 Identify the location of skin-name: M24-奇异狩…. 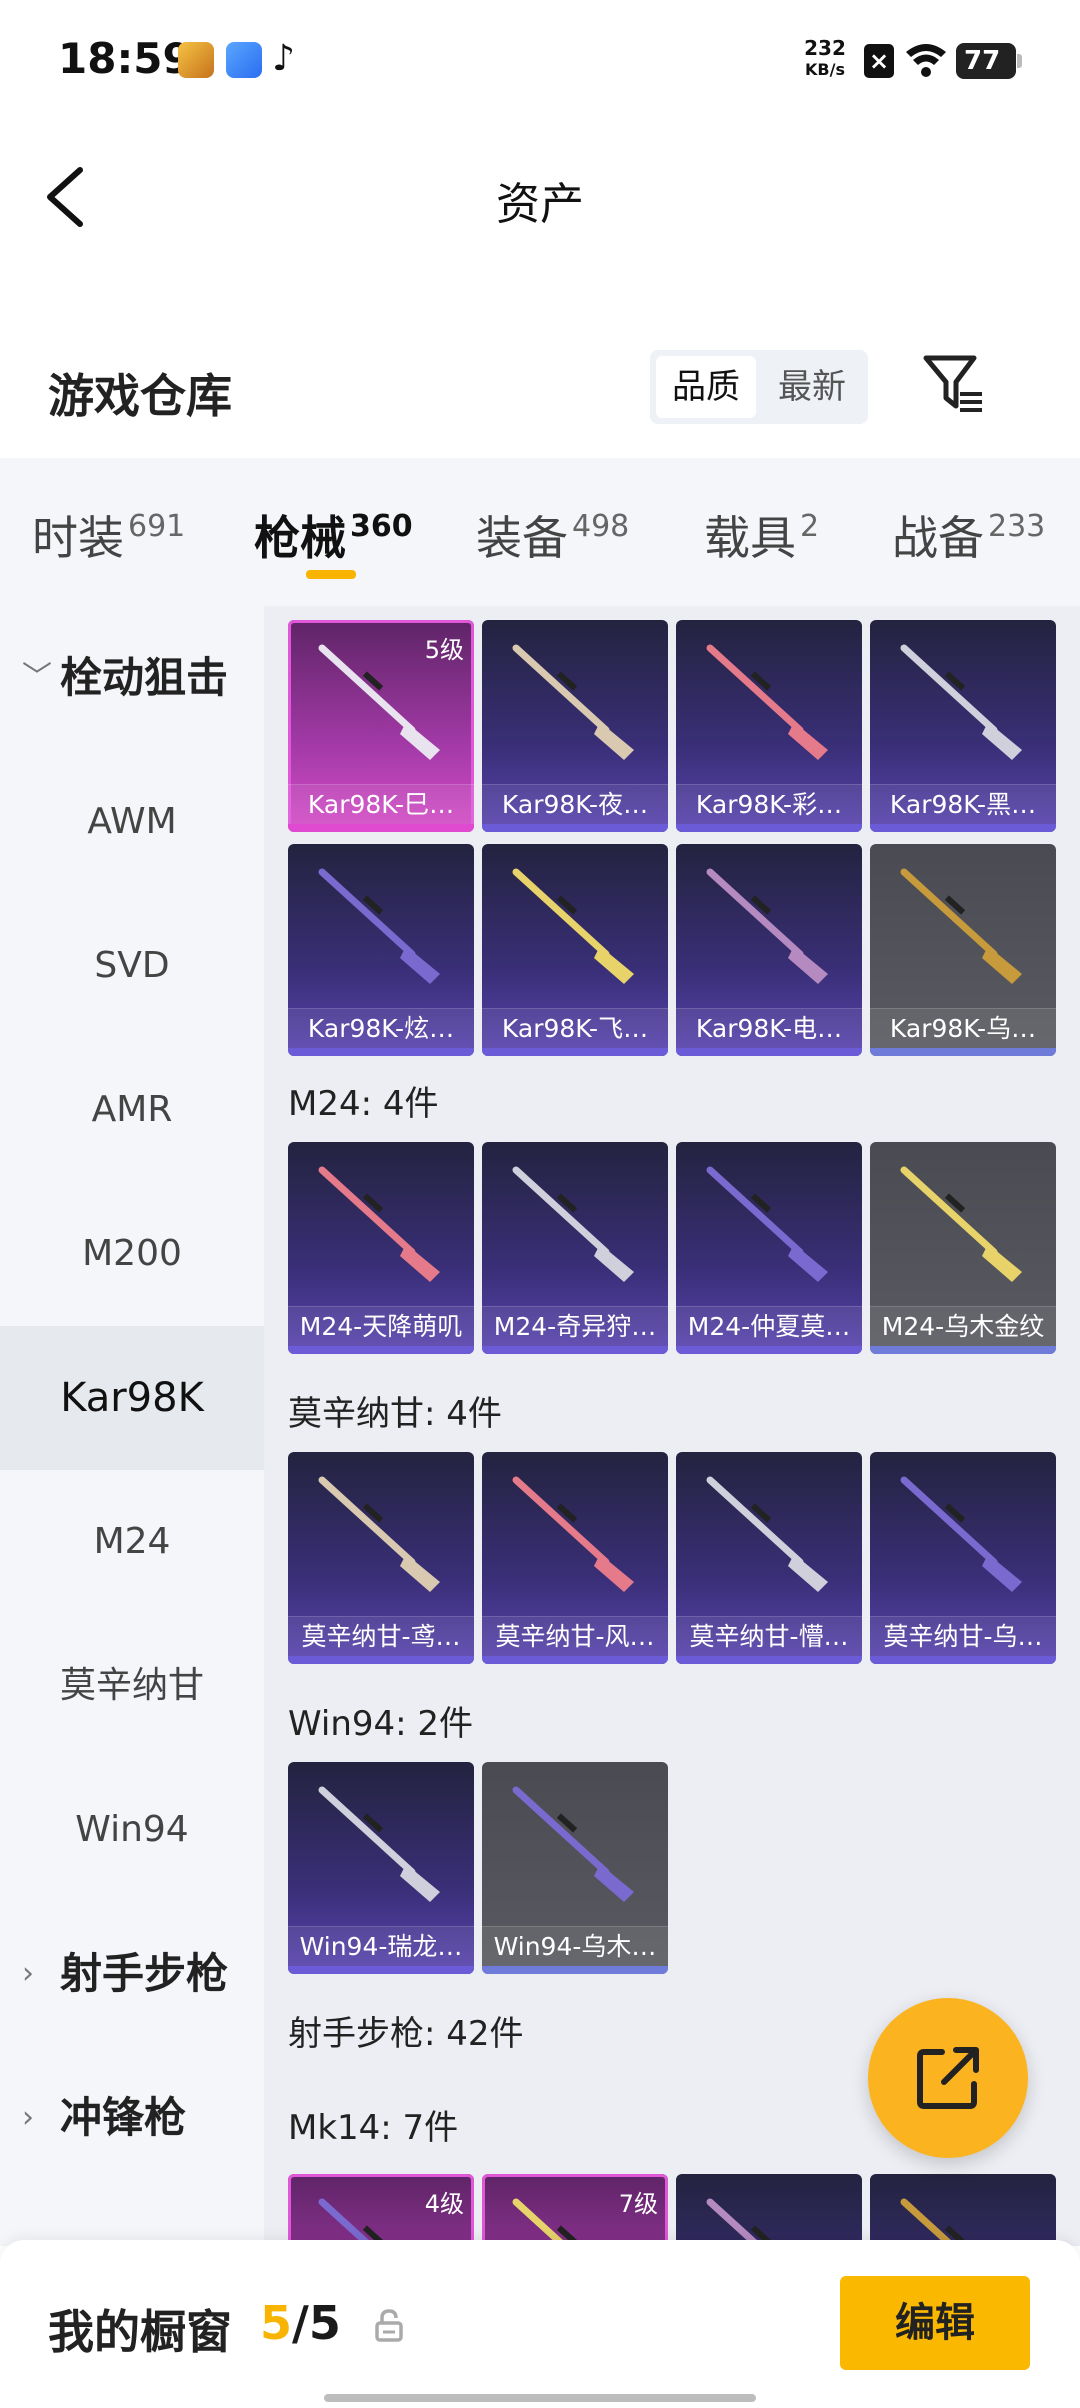
(575, 1326).